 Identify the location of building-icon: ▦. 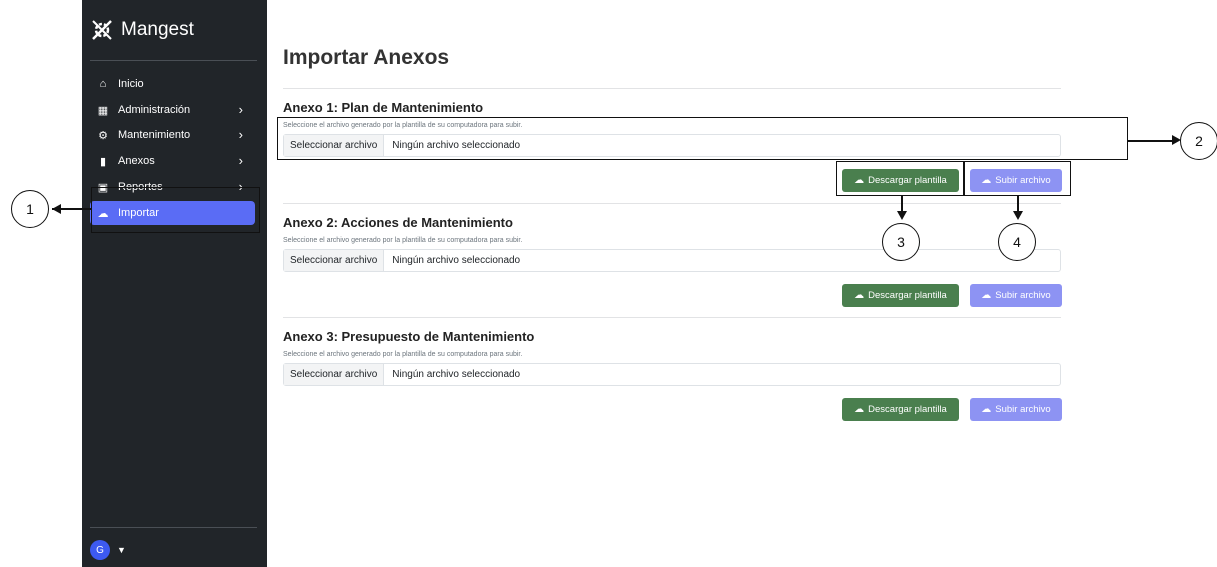
(103, 110).